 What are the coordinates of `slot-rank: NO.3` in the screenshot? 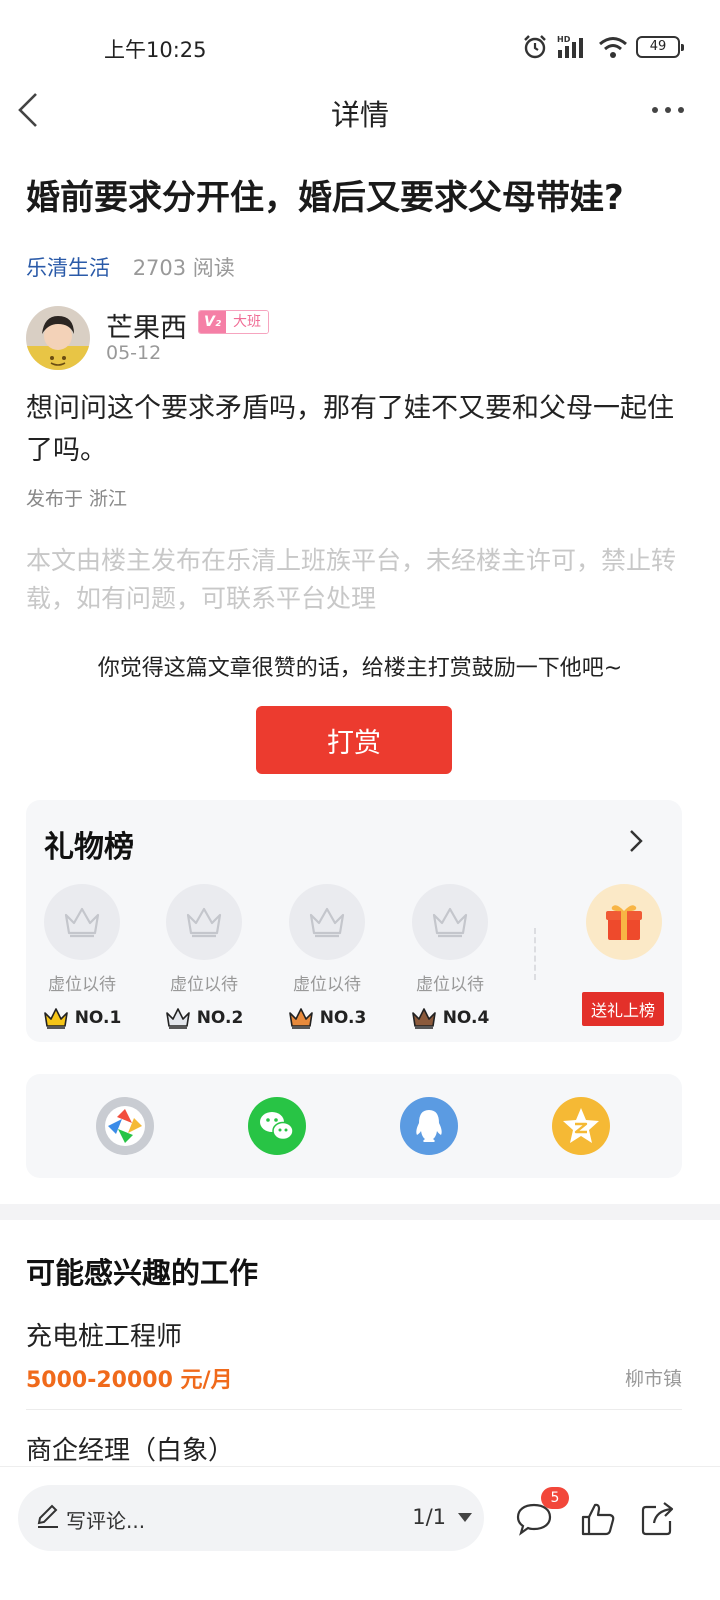 It's located at (327, 1018).